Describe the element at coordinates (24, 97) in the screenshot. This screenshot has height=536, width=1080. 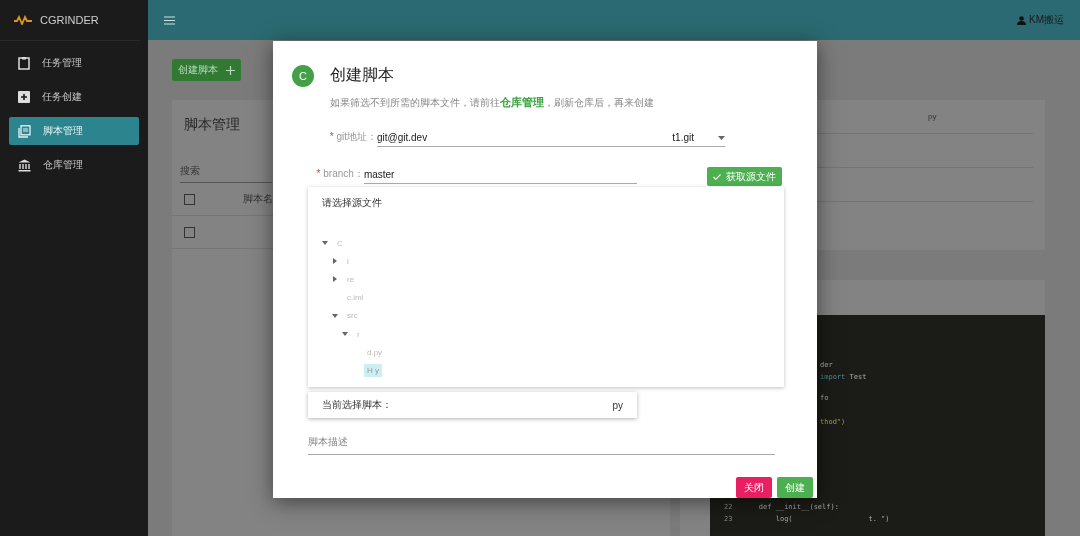
I see `add-box-icon` at that location.